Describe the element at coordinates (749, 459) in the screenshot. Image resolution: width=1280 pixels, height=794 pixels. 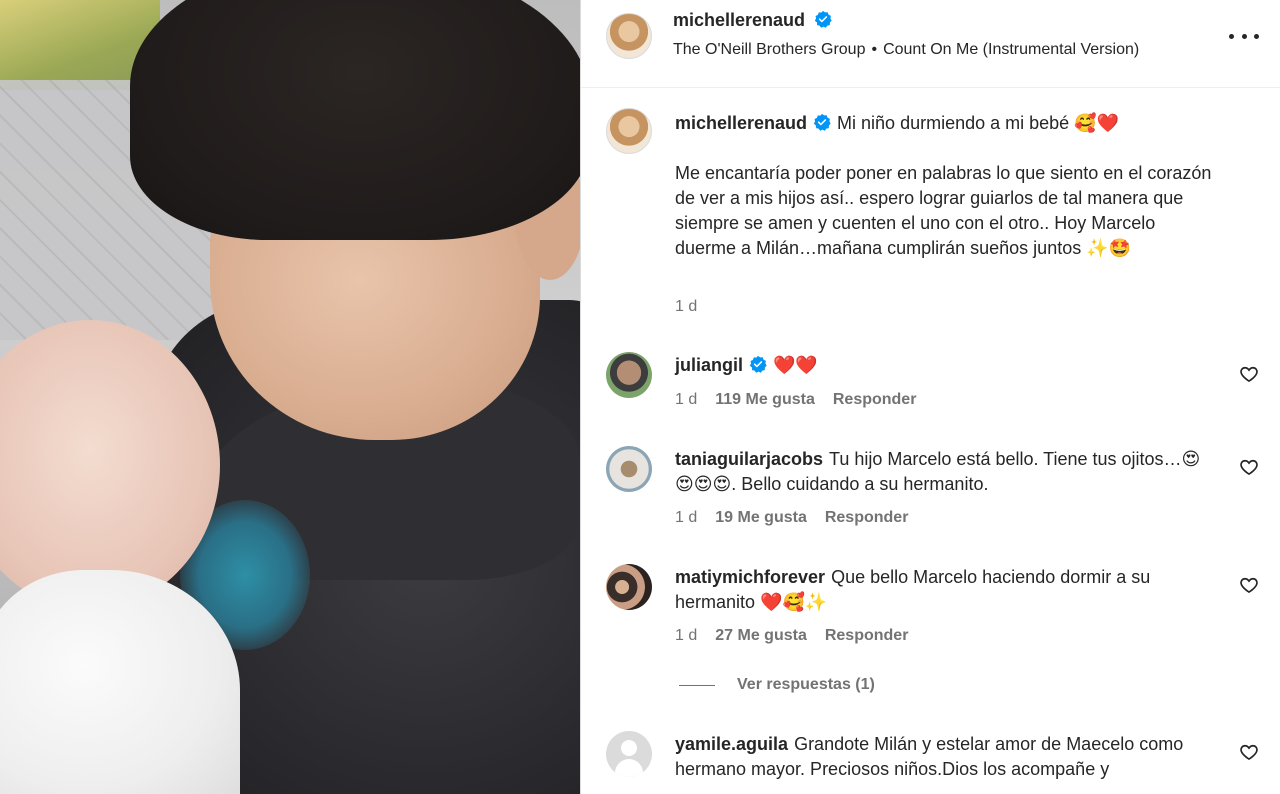
I see `comment-username: taniaguilarjacobs` at that location.